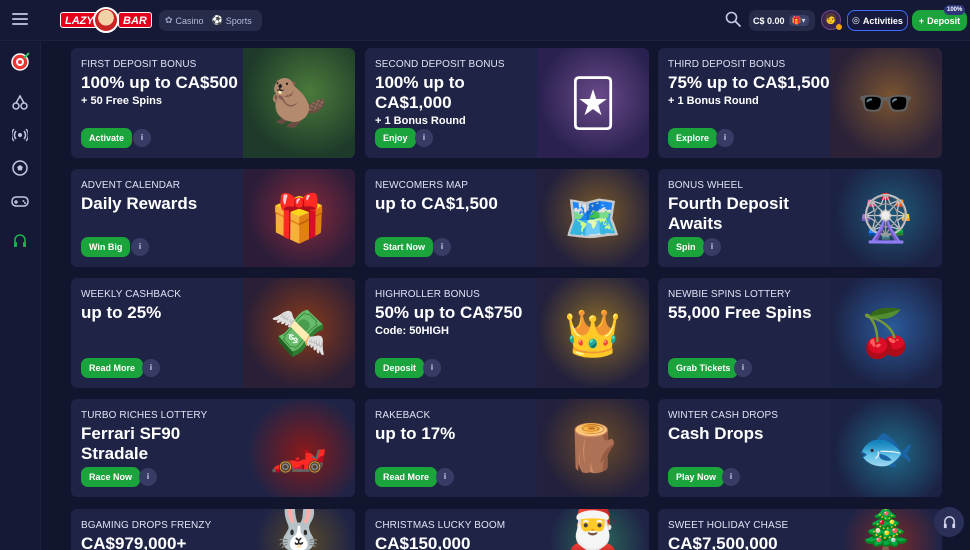 The height and width of the screenshot is (550, 970). What do you see at coordinates (111, 477) in the screenshot?
I see `race-now-button: Race Now` at bounding box center [111, 477].